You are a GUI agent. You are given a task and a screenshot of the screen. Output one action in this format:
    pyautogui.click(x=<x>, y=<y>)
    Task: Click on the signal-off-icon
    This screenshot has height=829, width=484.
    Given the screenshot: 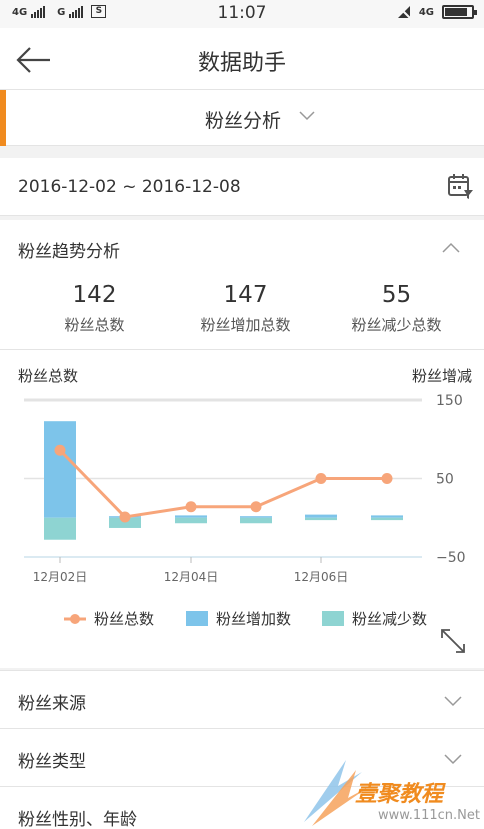 What is the action you would take?
    pyautogui.click(x=404, y=12)
    